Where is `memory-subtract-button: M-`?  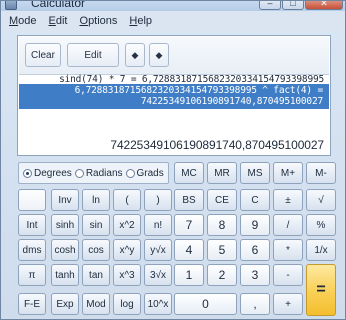
memory-subtract-button: M- is located at coordinates (321, 173).